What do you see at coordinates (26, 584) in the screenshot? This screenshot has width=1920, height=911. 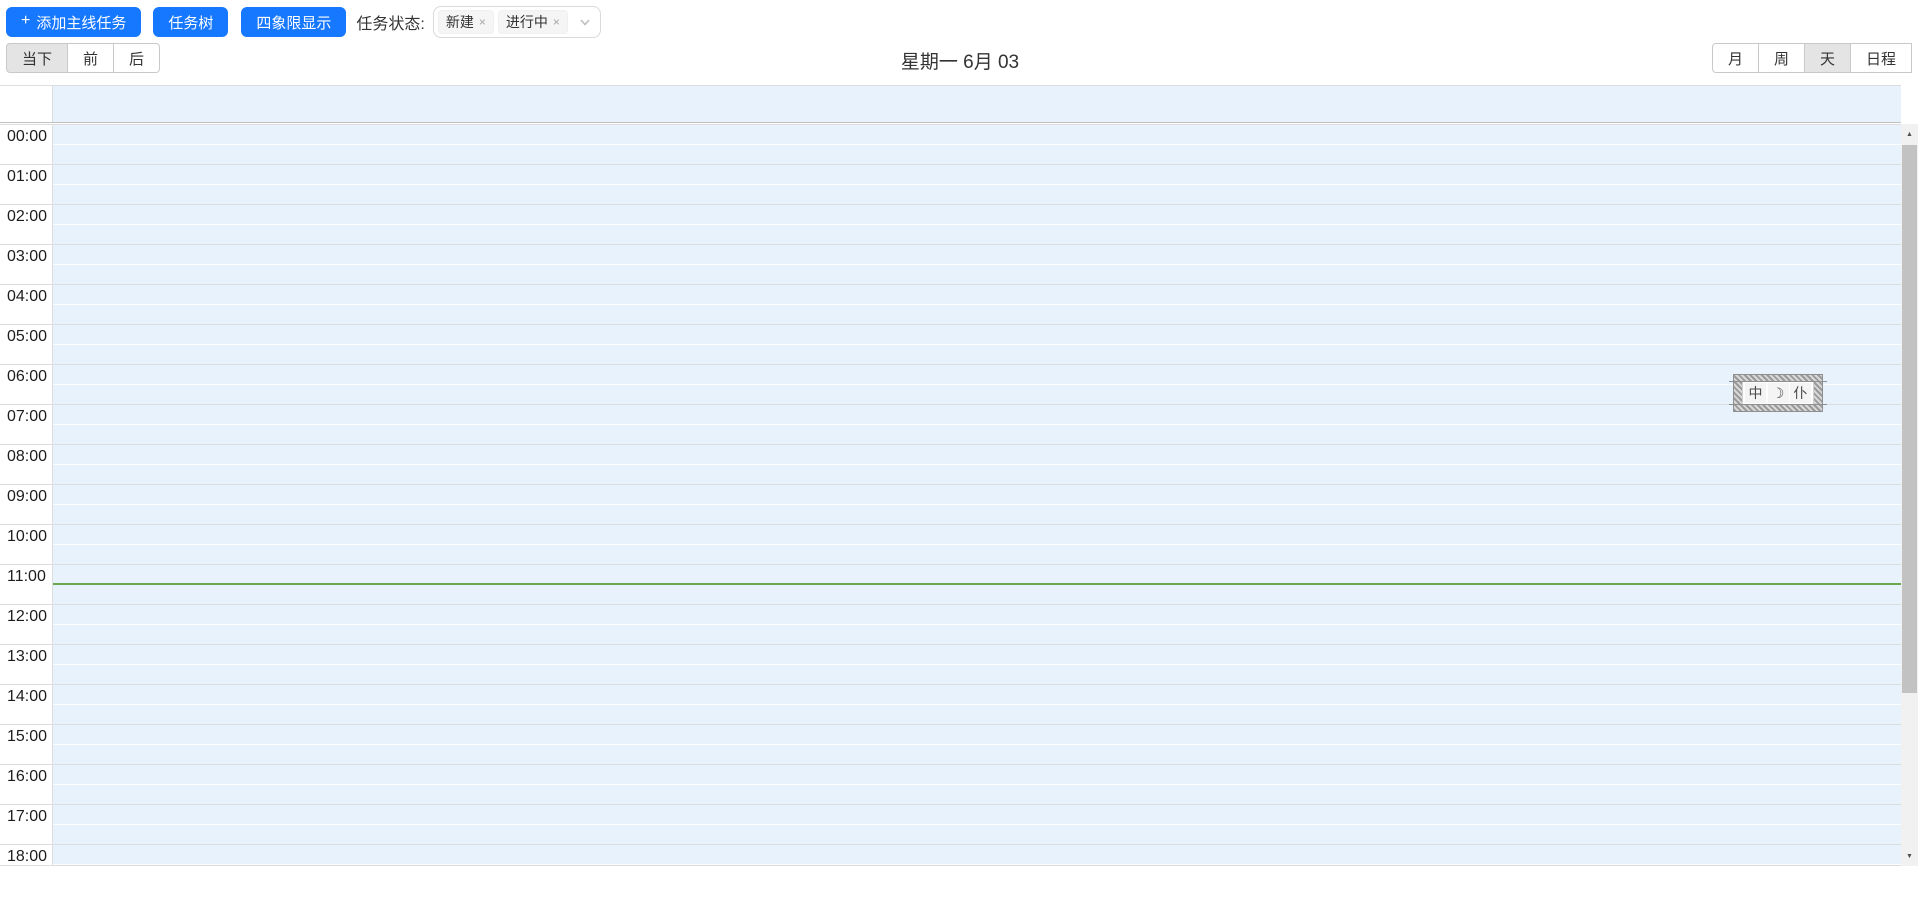 I see `time-label: 11:00` at bounding box center [26, 584].